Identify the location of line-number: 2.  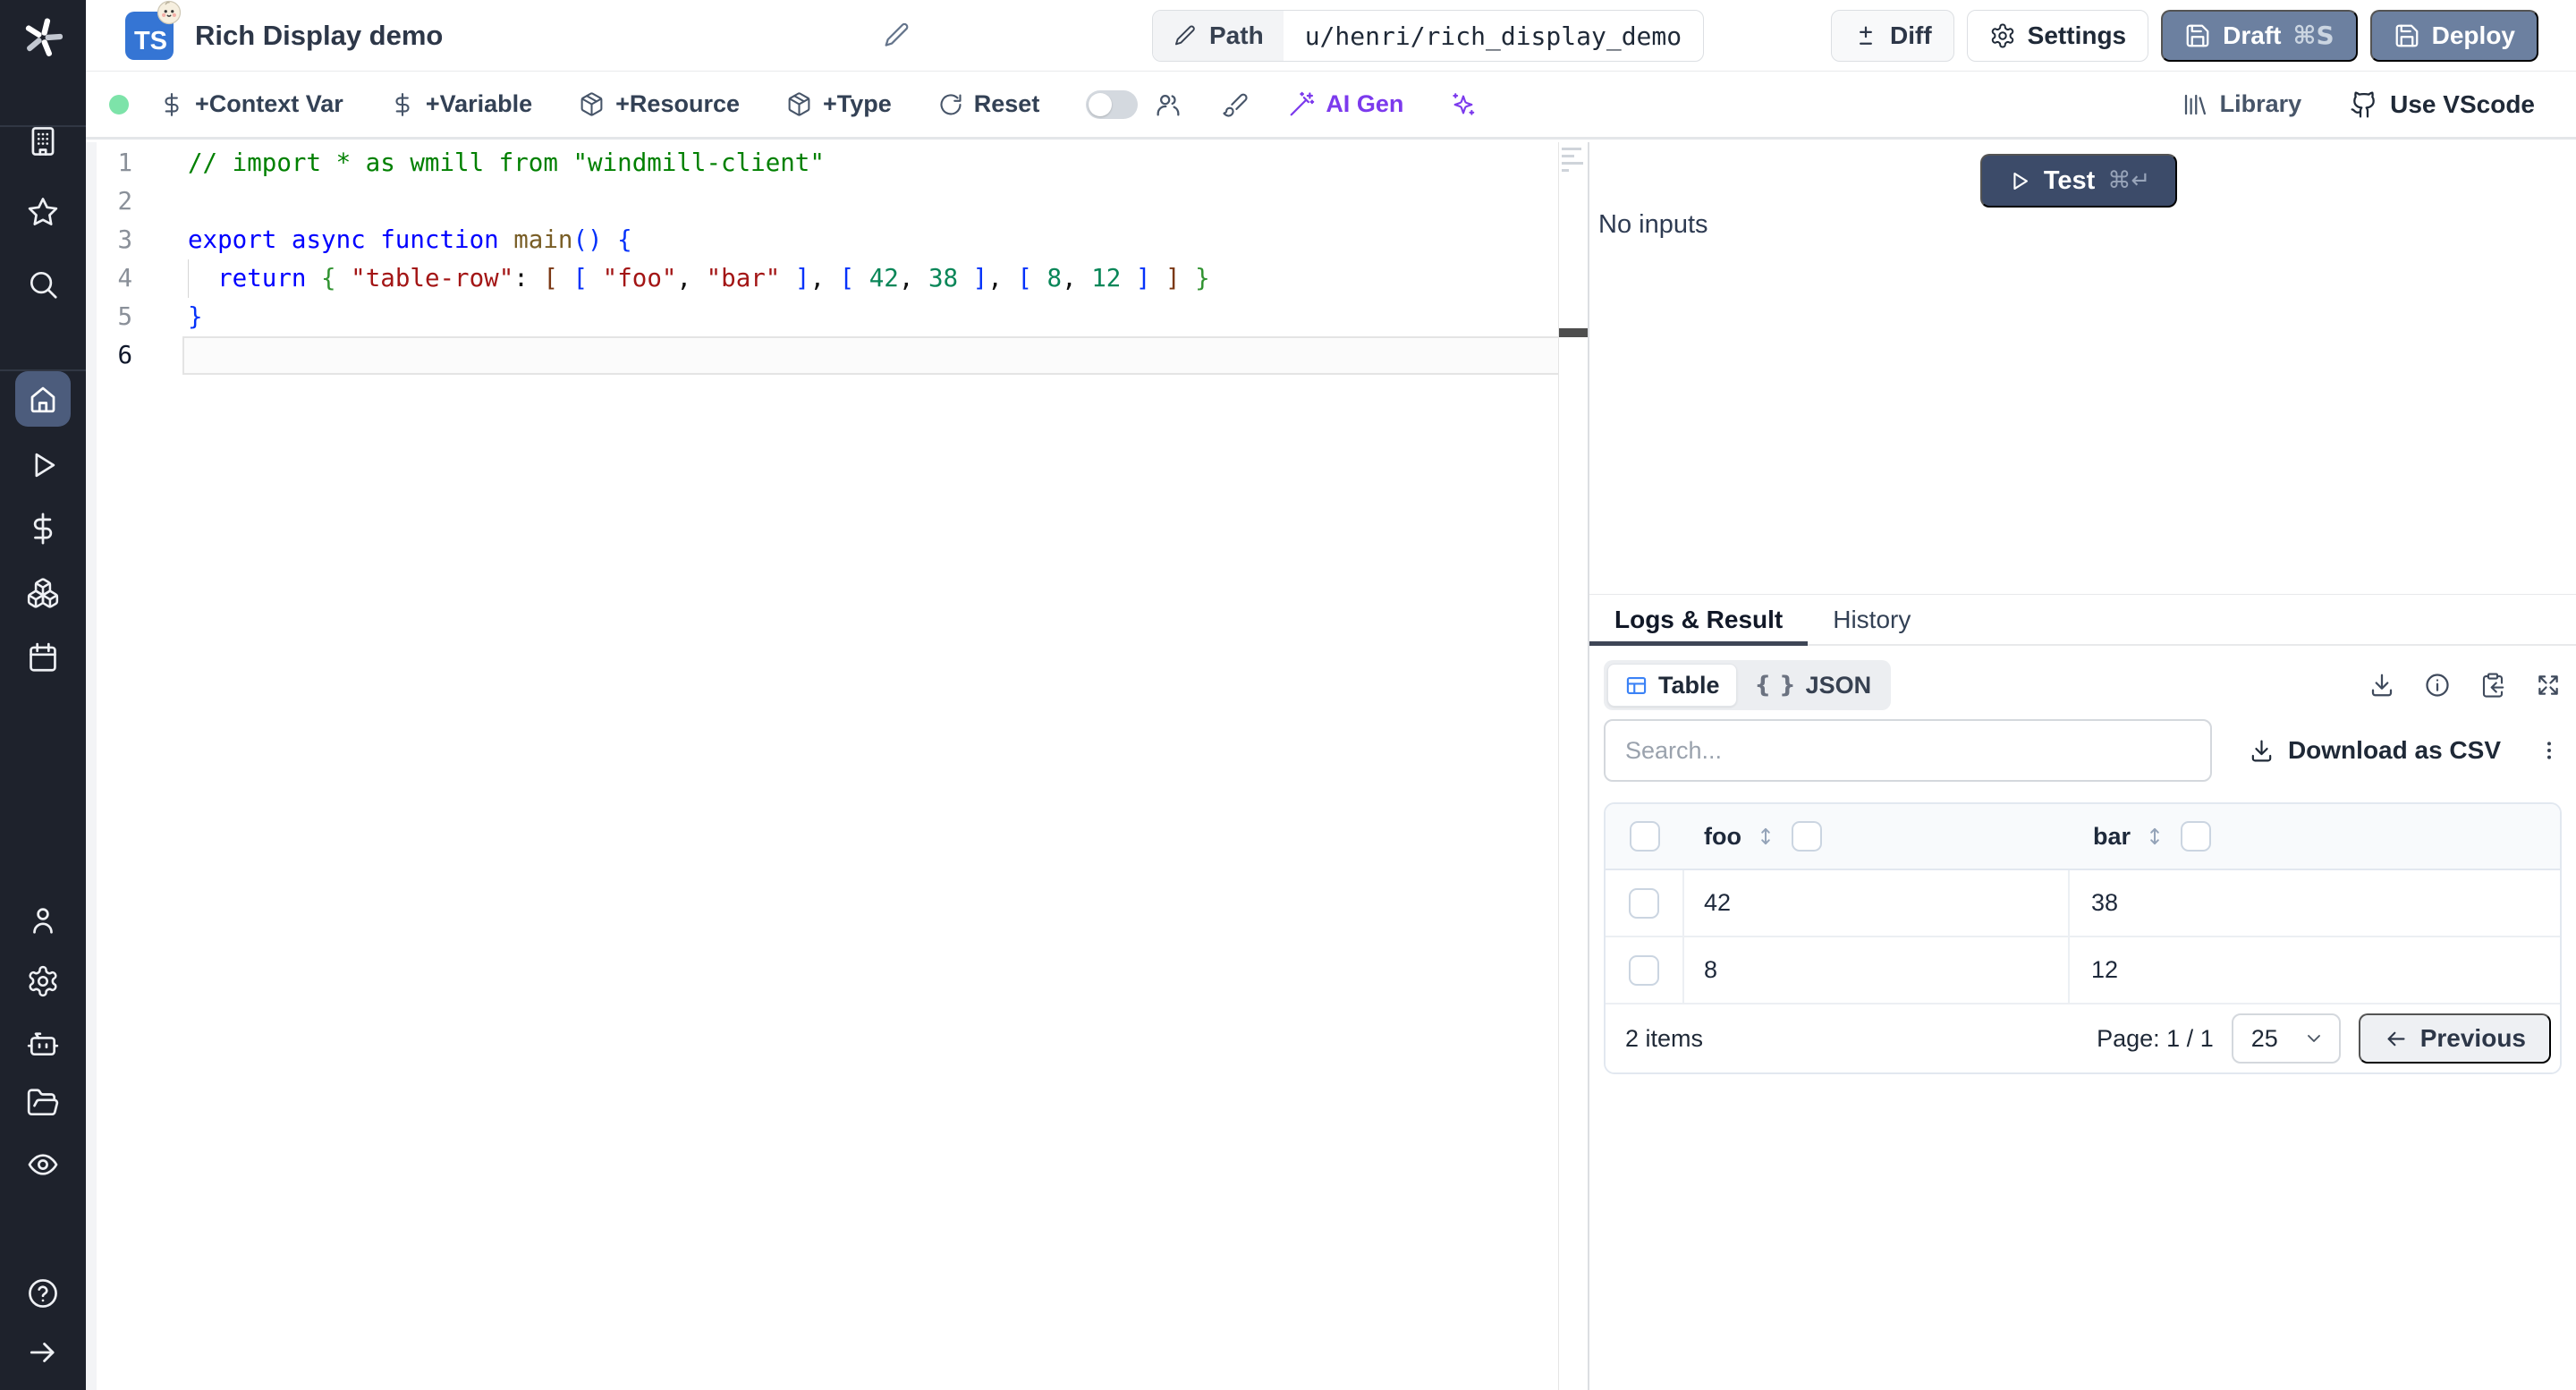
(124, 201).